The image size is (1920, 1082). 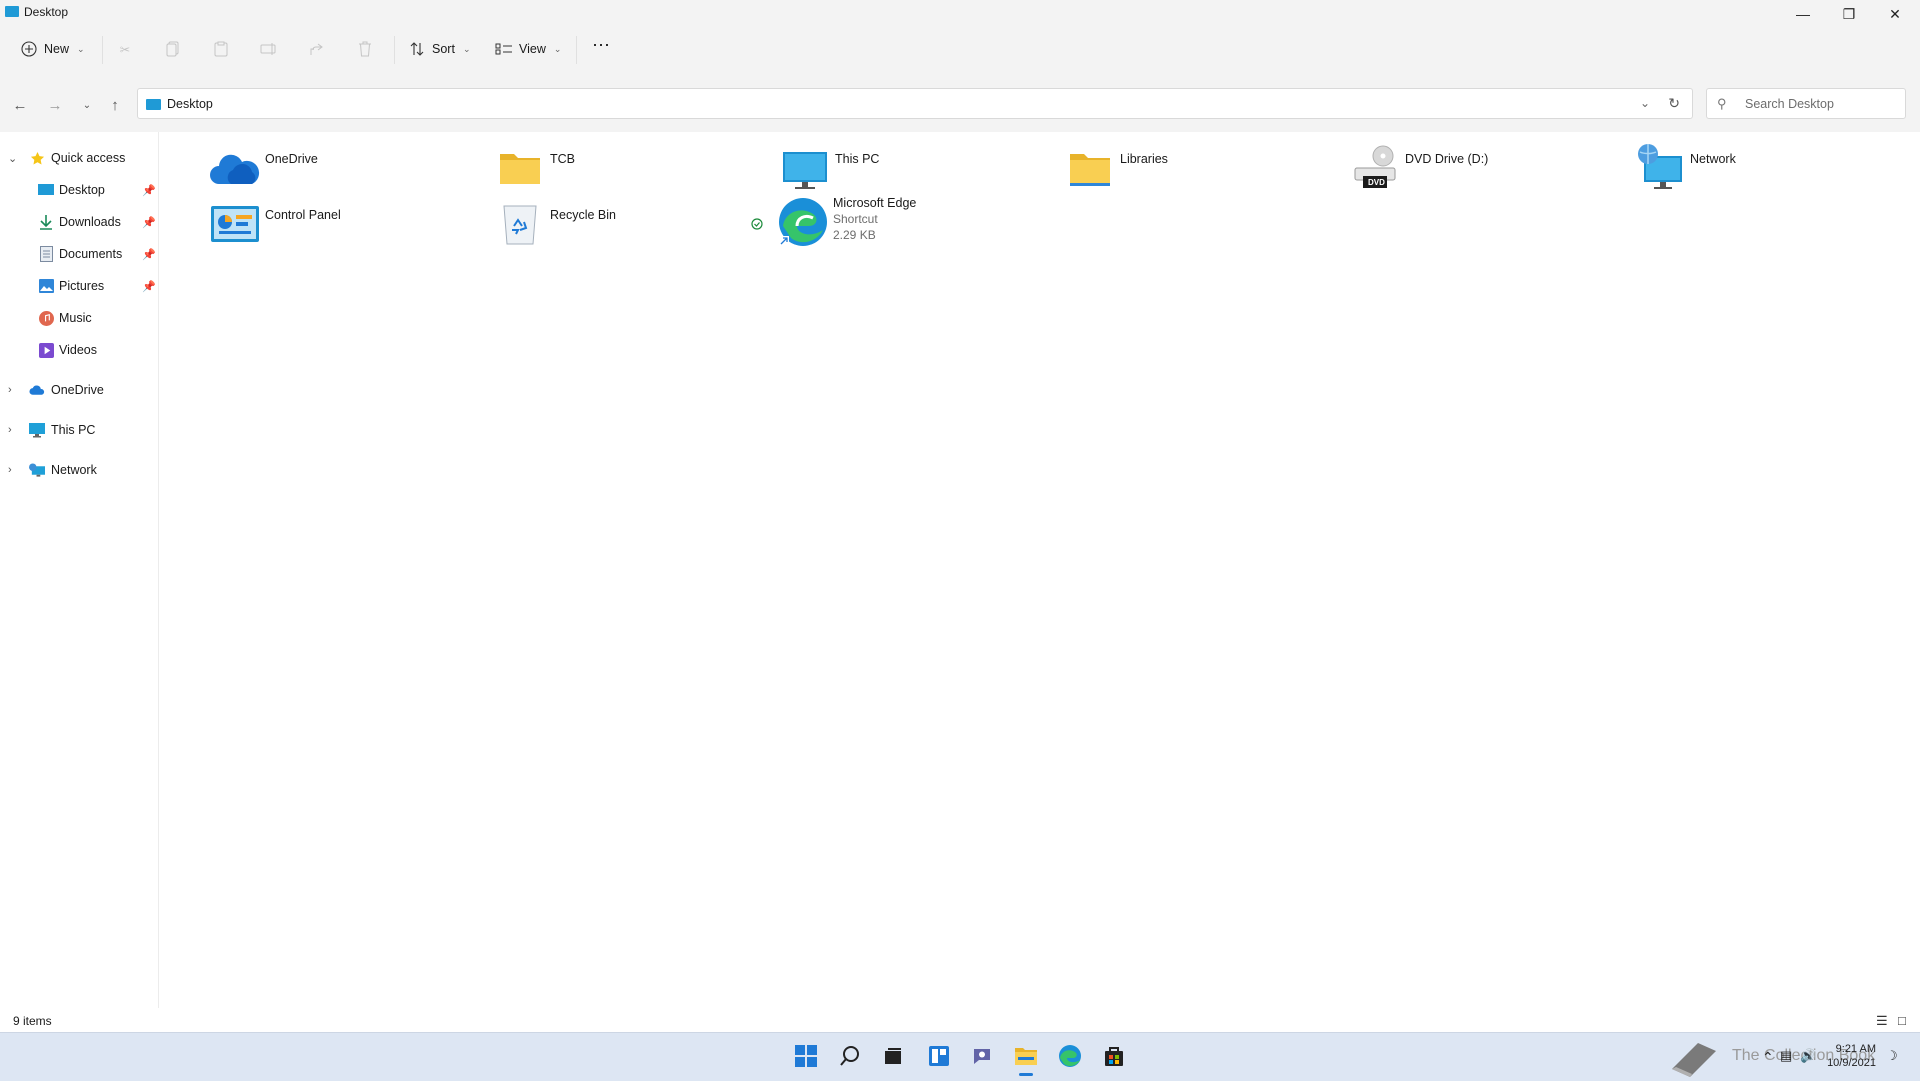 What do you see at coordinates (79, 390) in the screenshot?
I see `sidebar-item-onedrive: › OneDrive` at bounding box center [79, 390].